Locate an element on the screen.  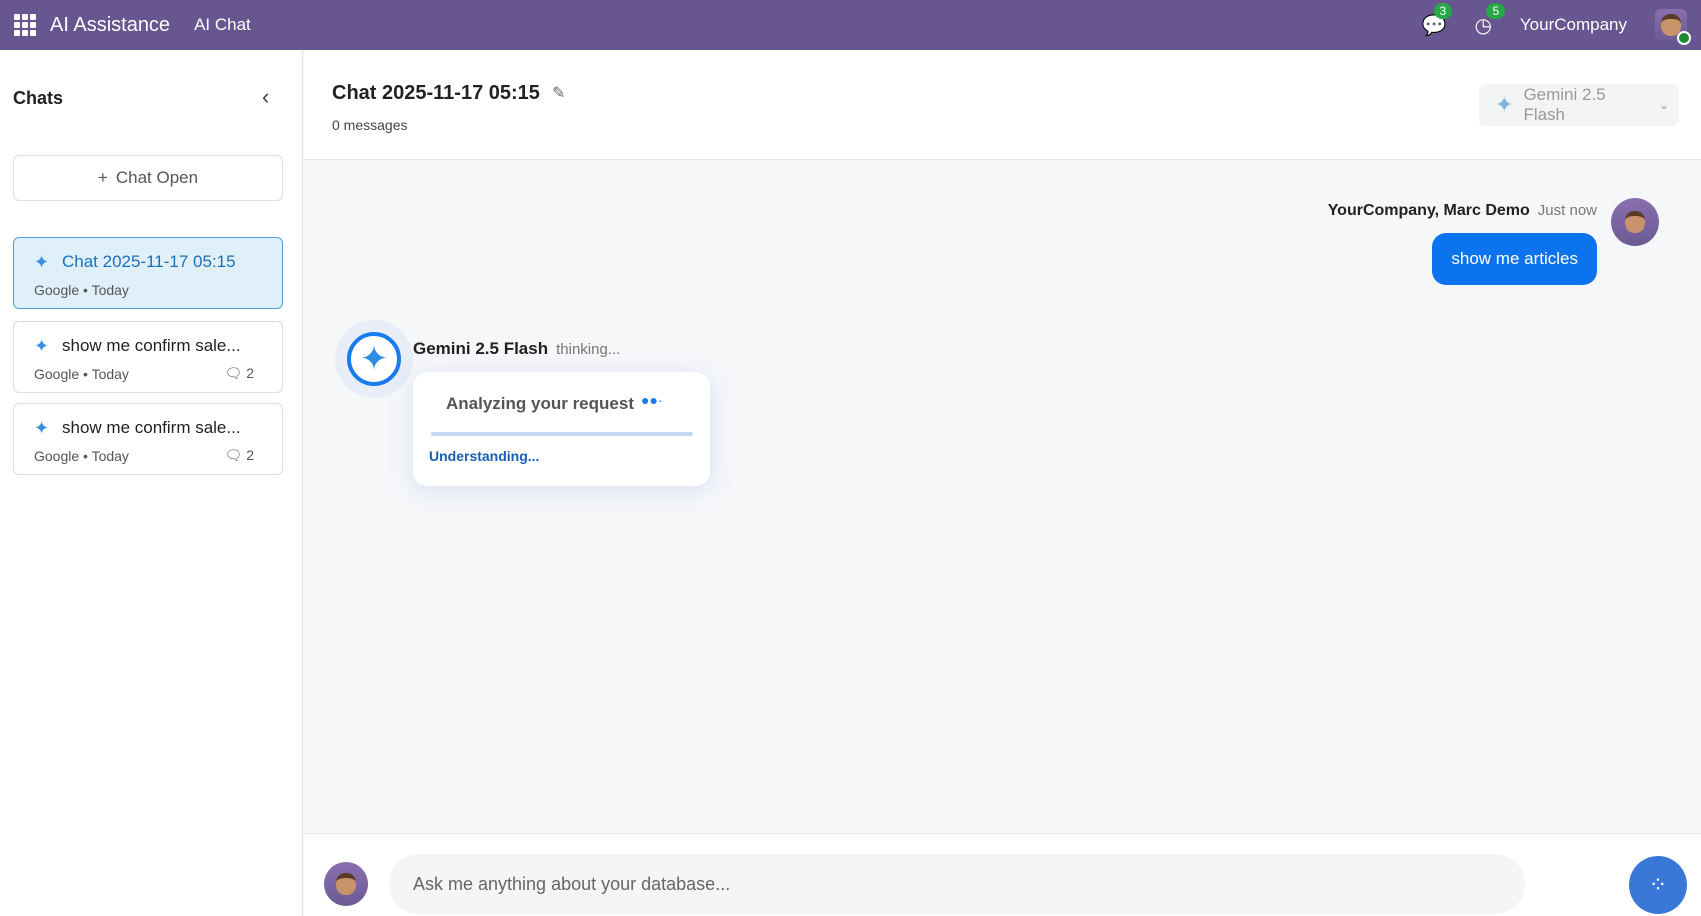
plus-icon: + is located at coordinates (102, 177).